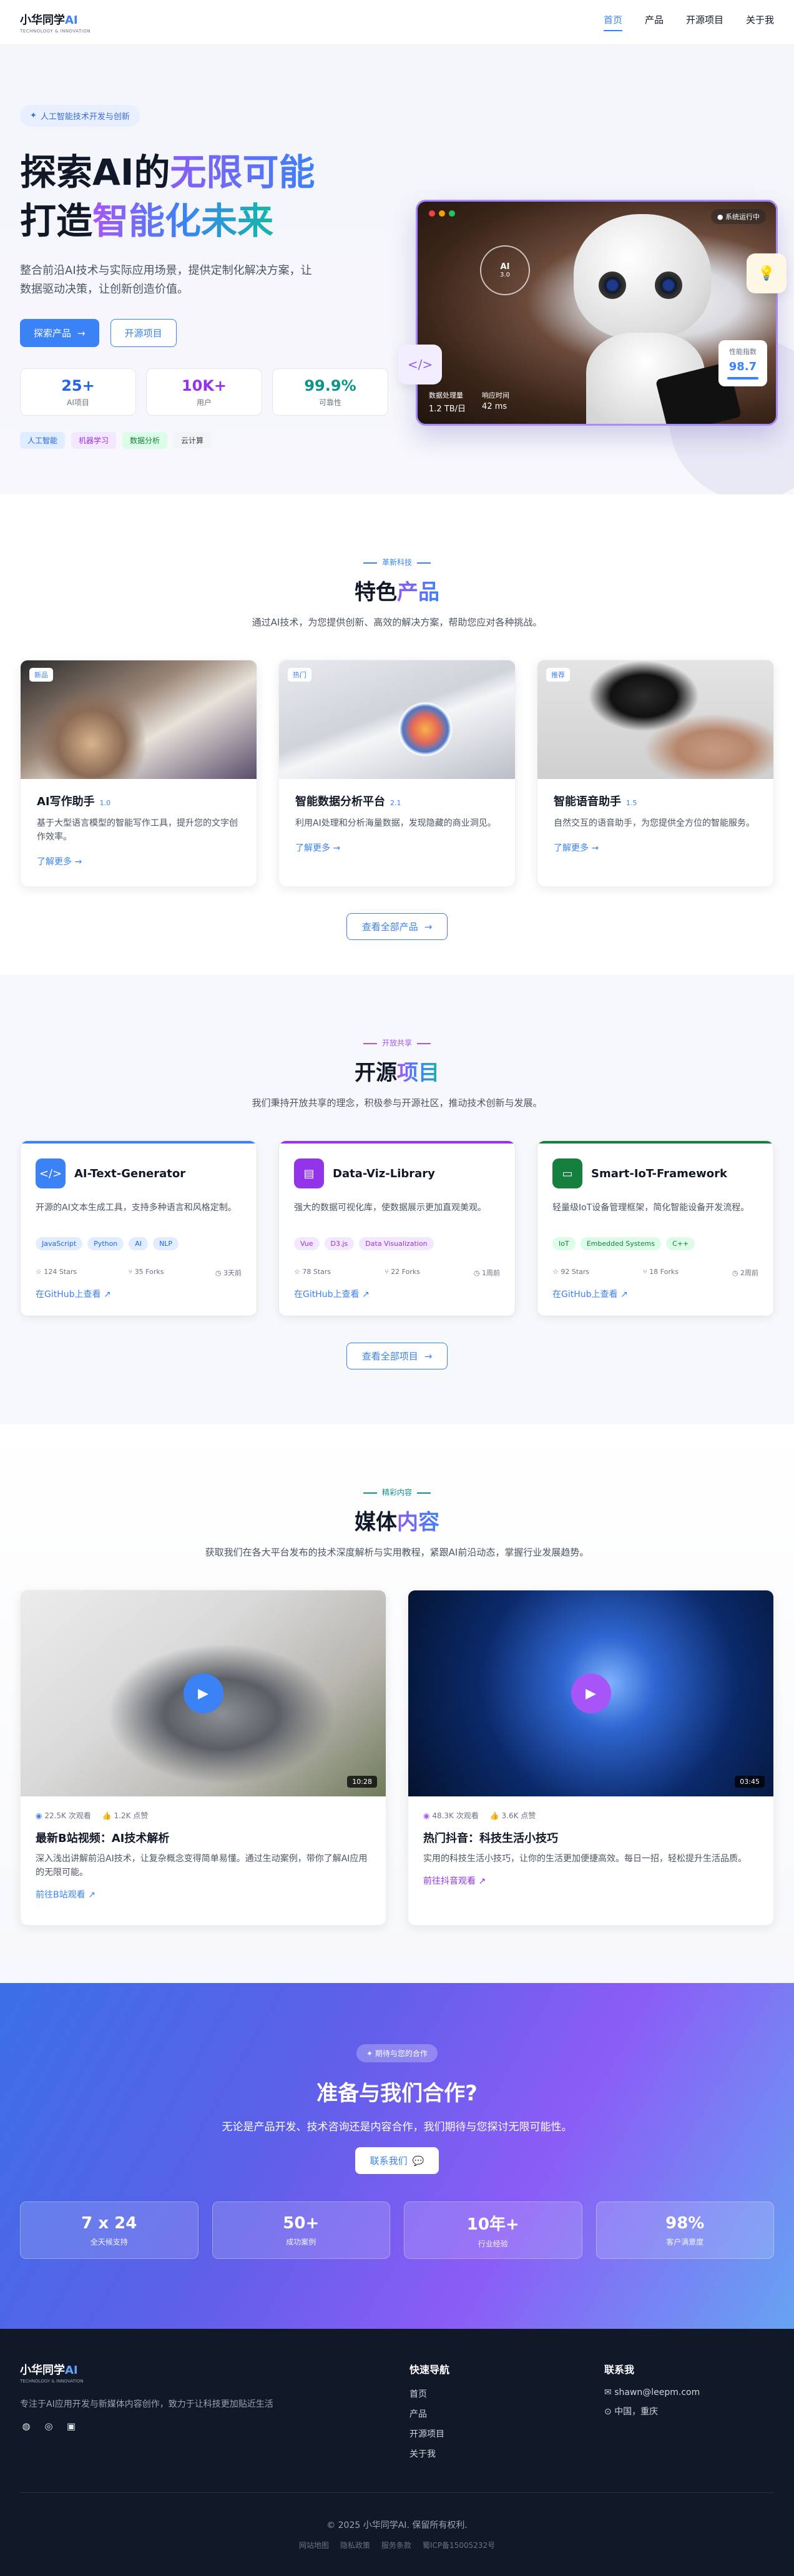  I want to click on button-label: 开源项目, so click(143, 333).